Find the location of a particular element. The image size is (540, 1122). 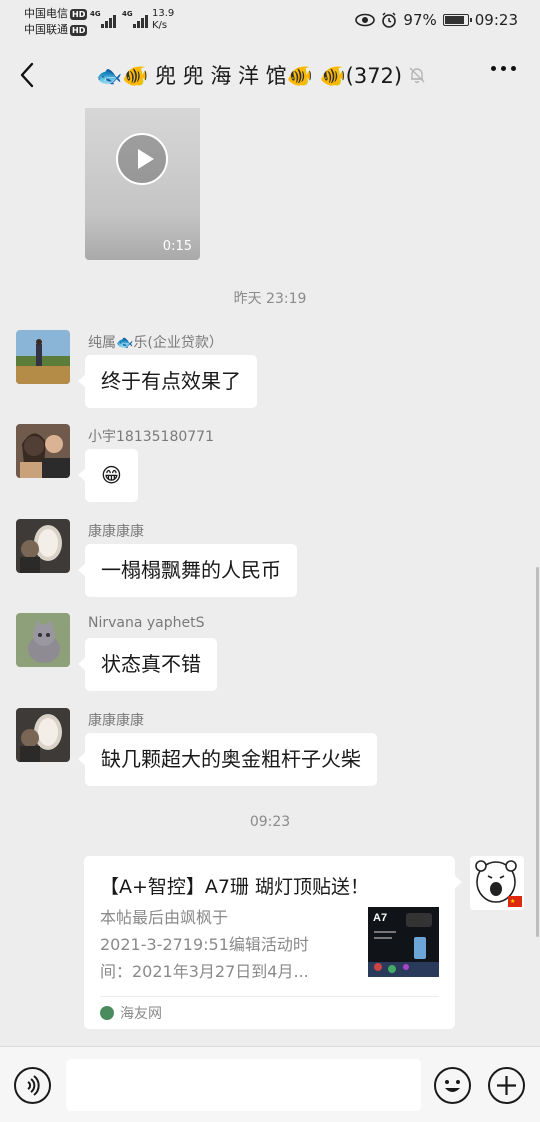

card-thumbnail: A7 is located at coordinates (403, 942).